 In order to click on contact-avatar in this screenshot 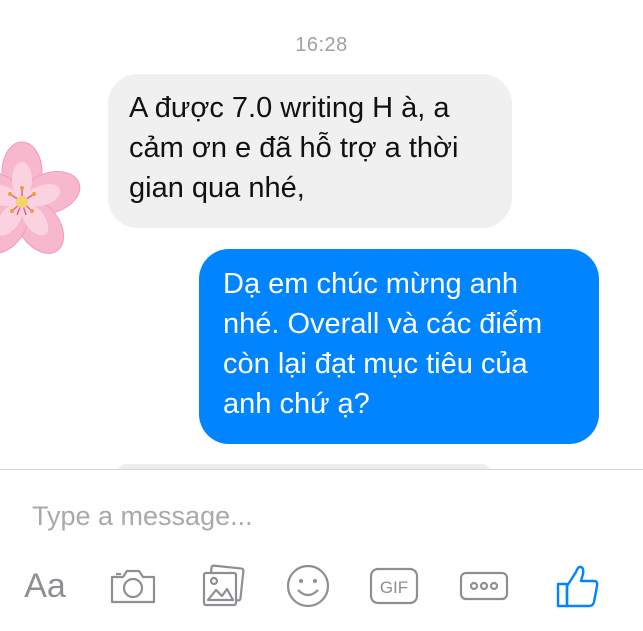, I will do `click(54, 198)`.